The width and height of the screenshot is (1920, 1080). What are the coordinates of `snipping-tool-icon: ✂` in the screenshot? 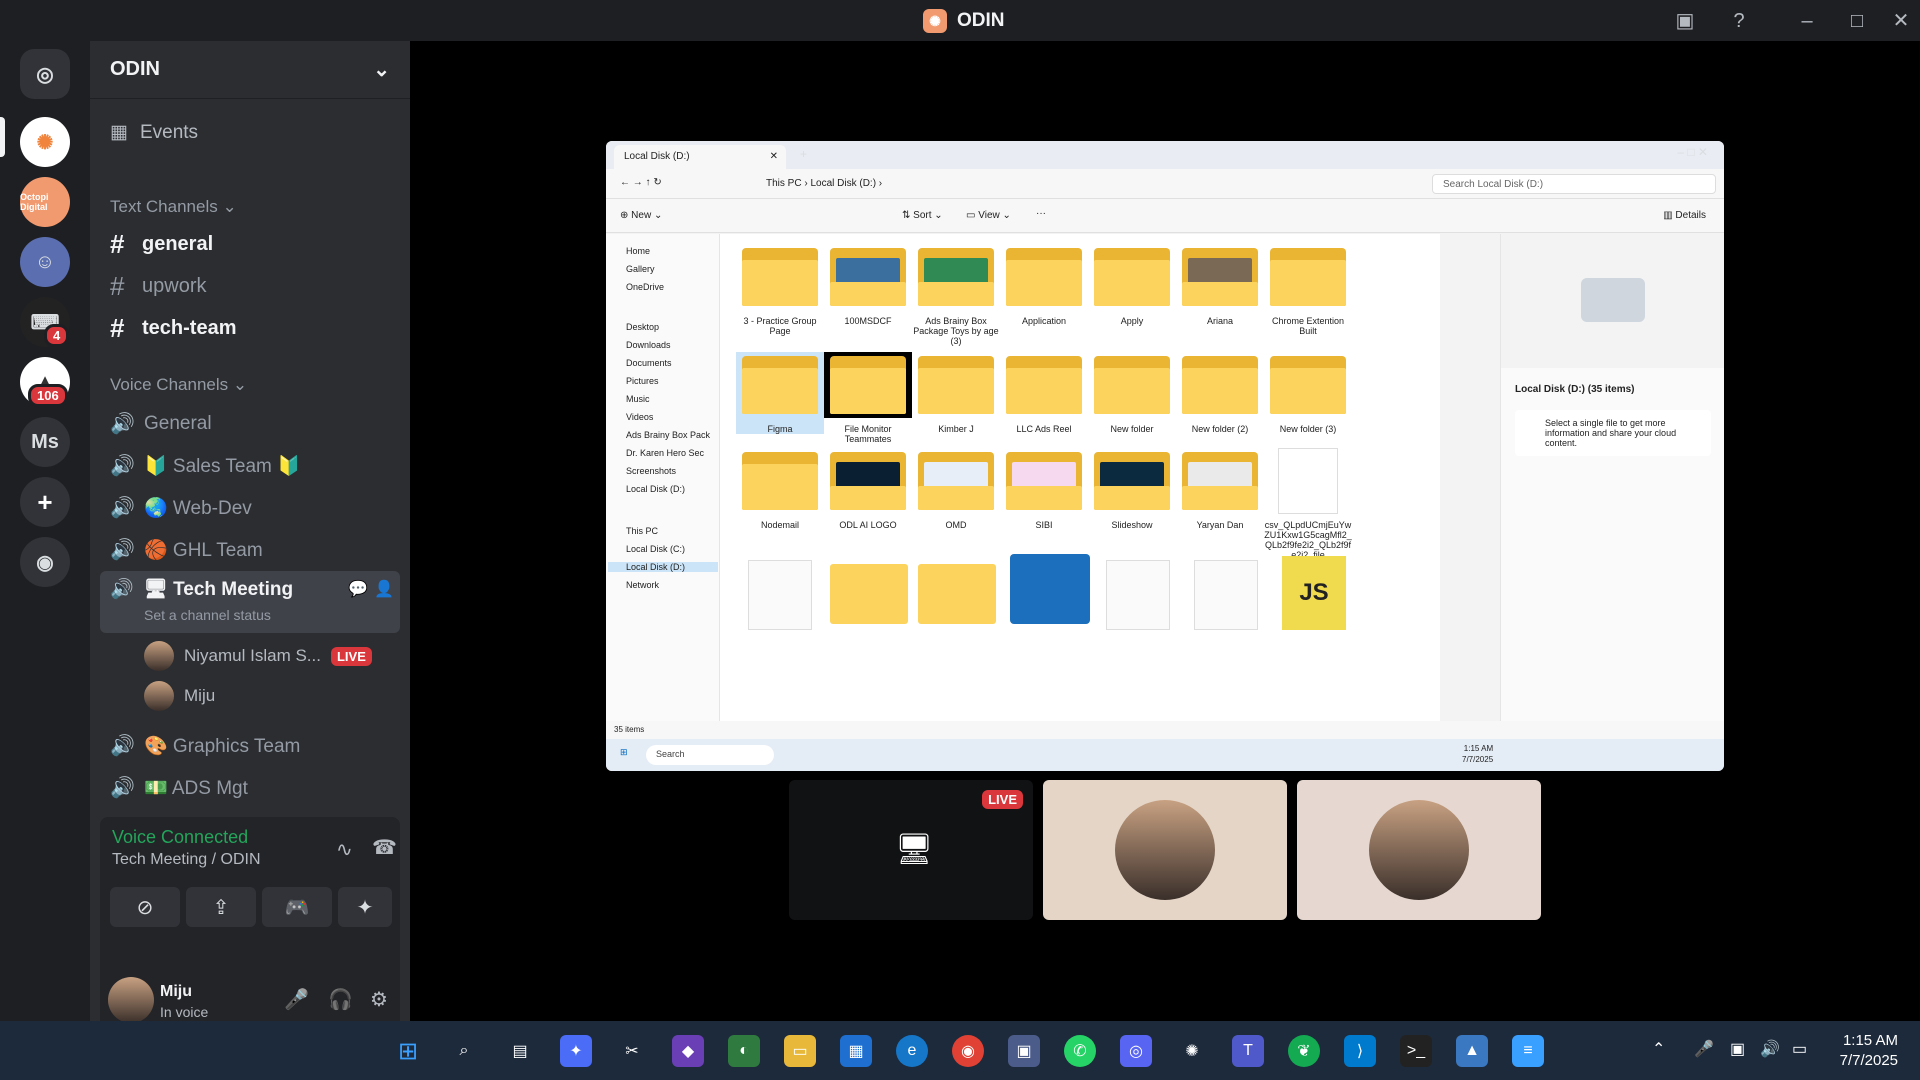 It's located at (632, 1051).